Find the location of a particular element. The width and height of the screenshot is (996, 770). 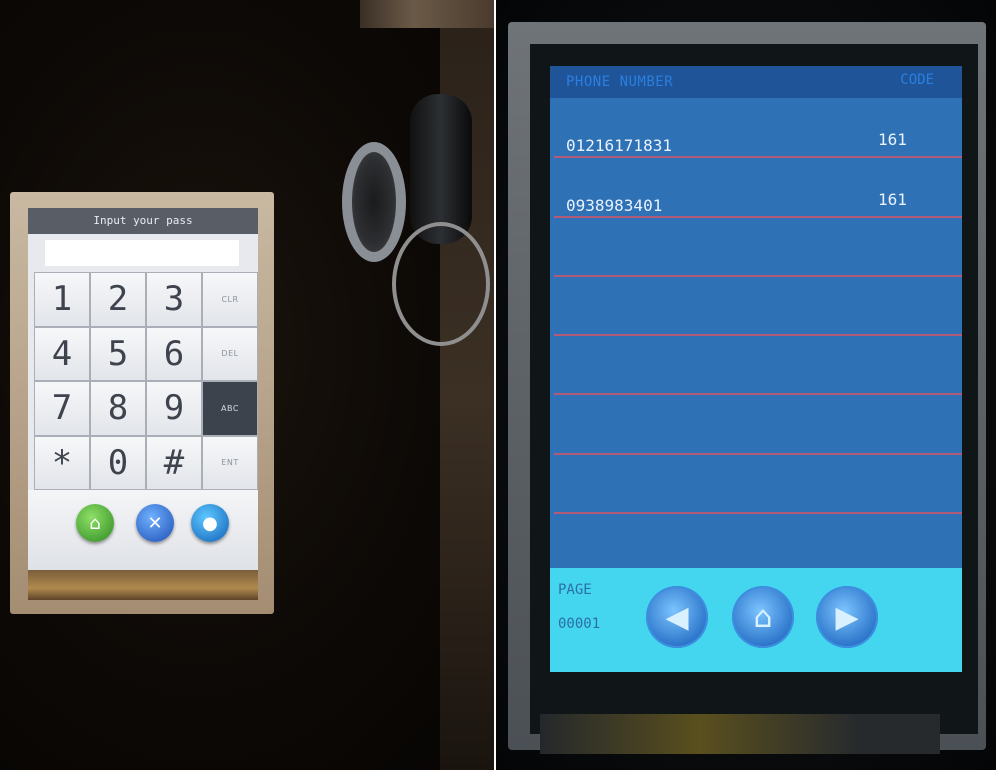

key-5: 5 is located at coordinates (118, 353).